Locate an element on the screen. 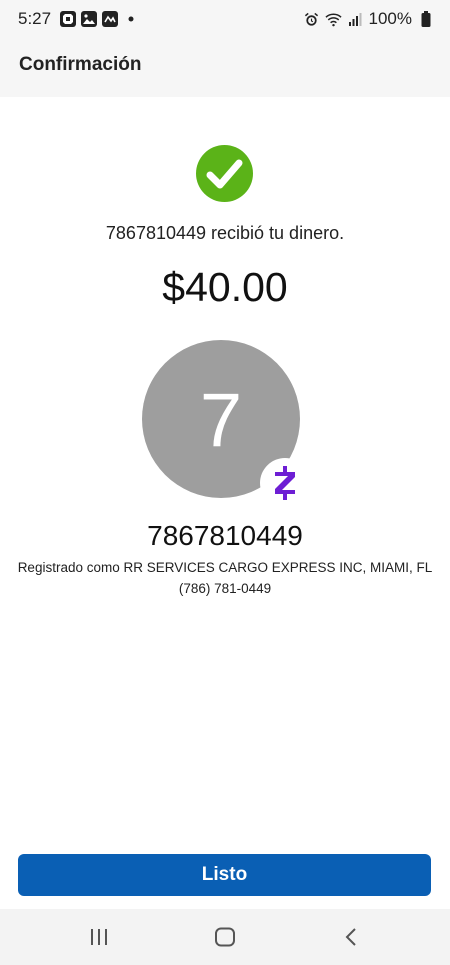 This screenshot has height=965, width=450. alarm-icon is located at coordinates (311, 19).